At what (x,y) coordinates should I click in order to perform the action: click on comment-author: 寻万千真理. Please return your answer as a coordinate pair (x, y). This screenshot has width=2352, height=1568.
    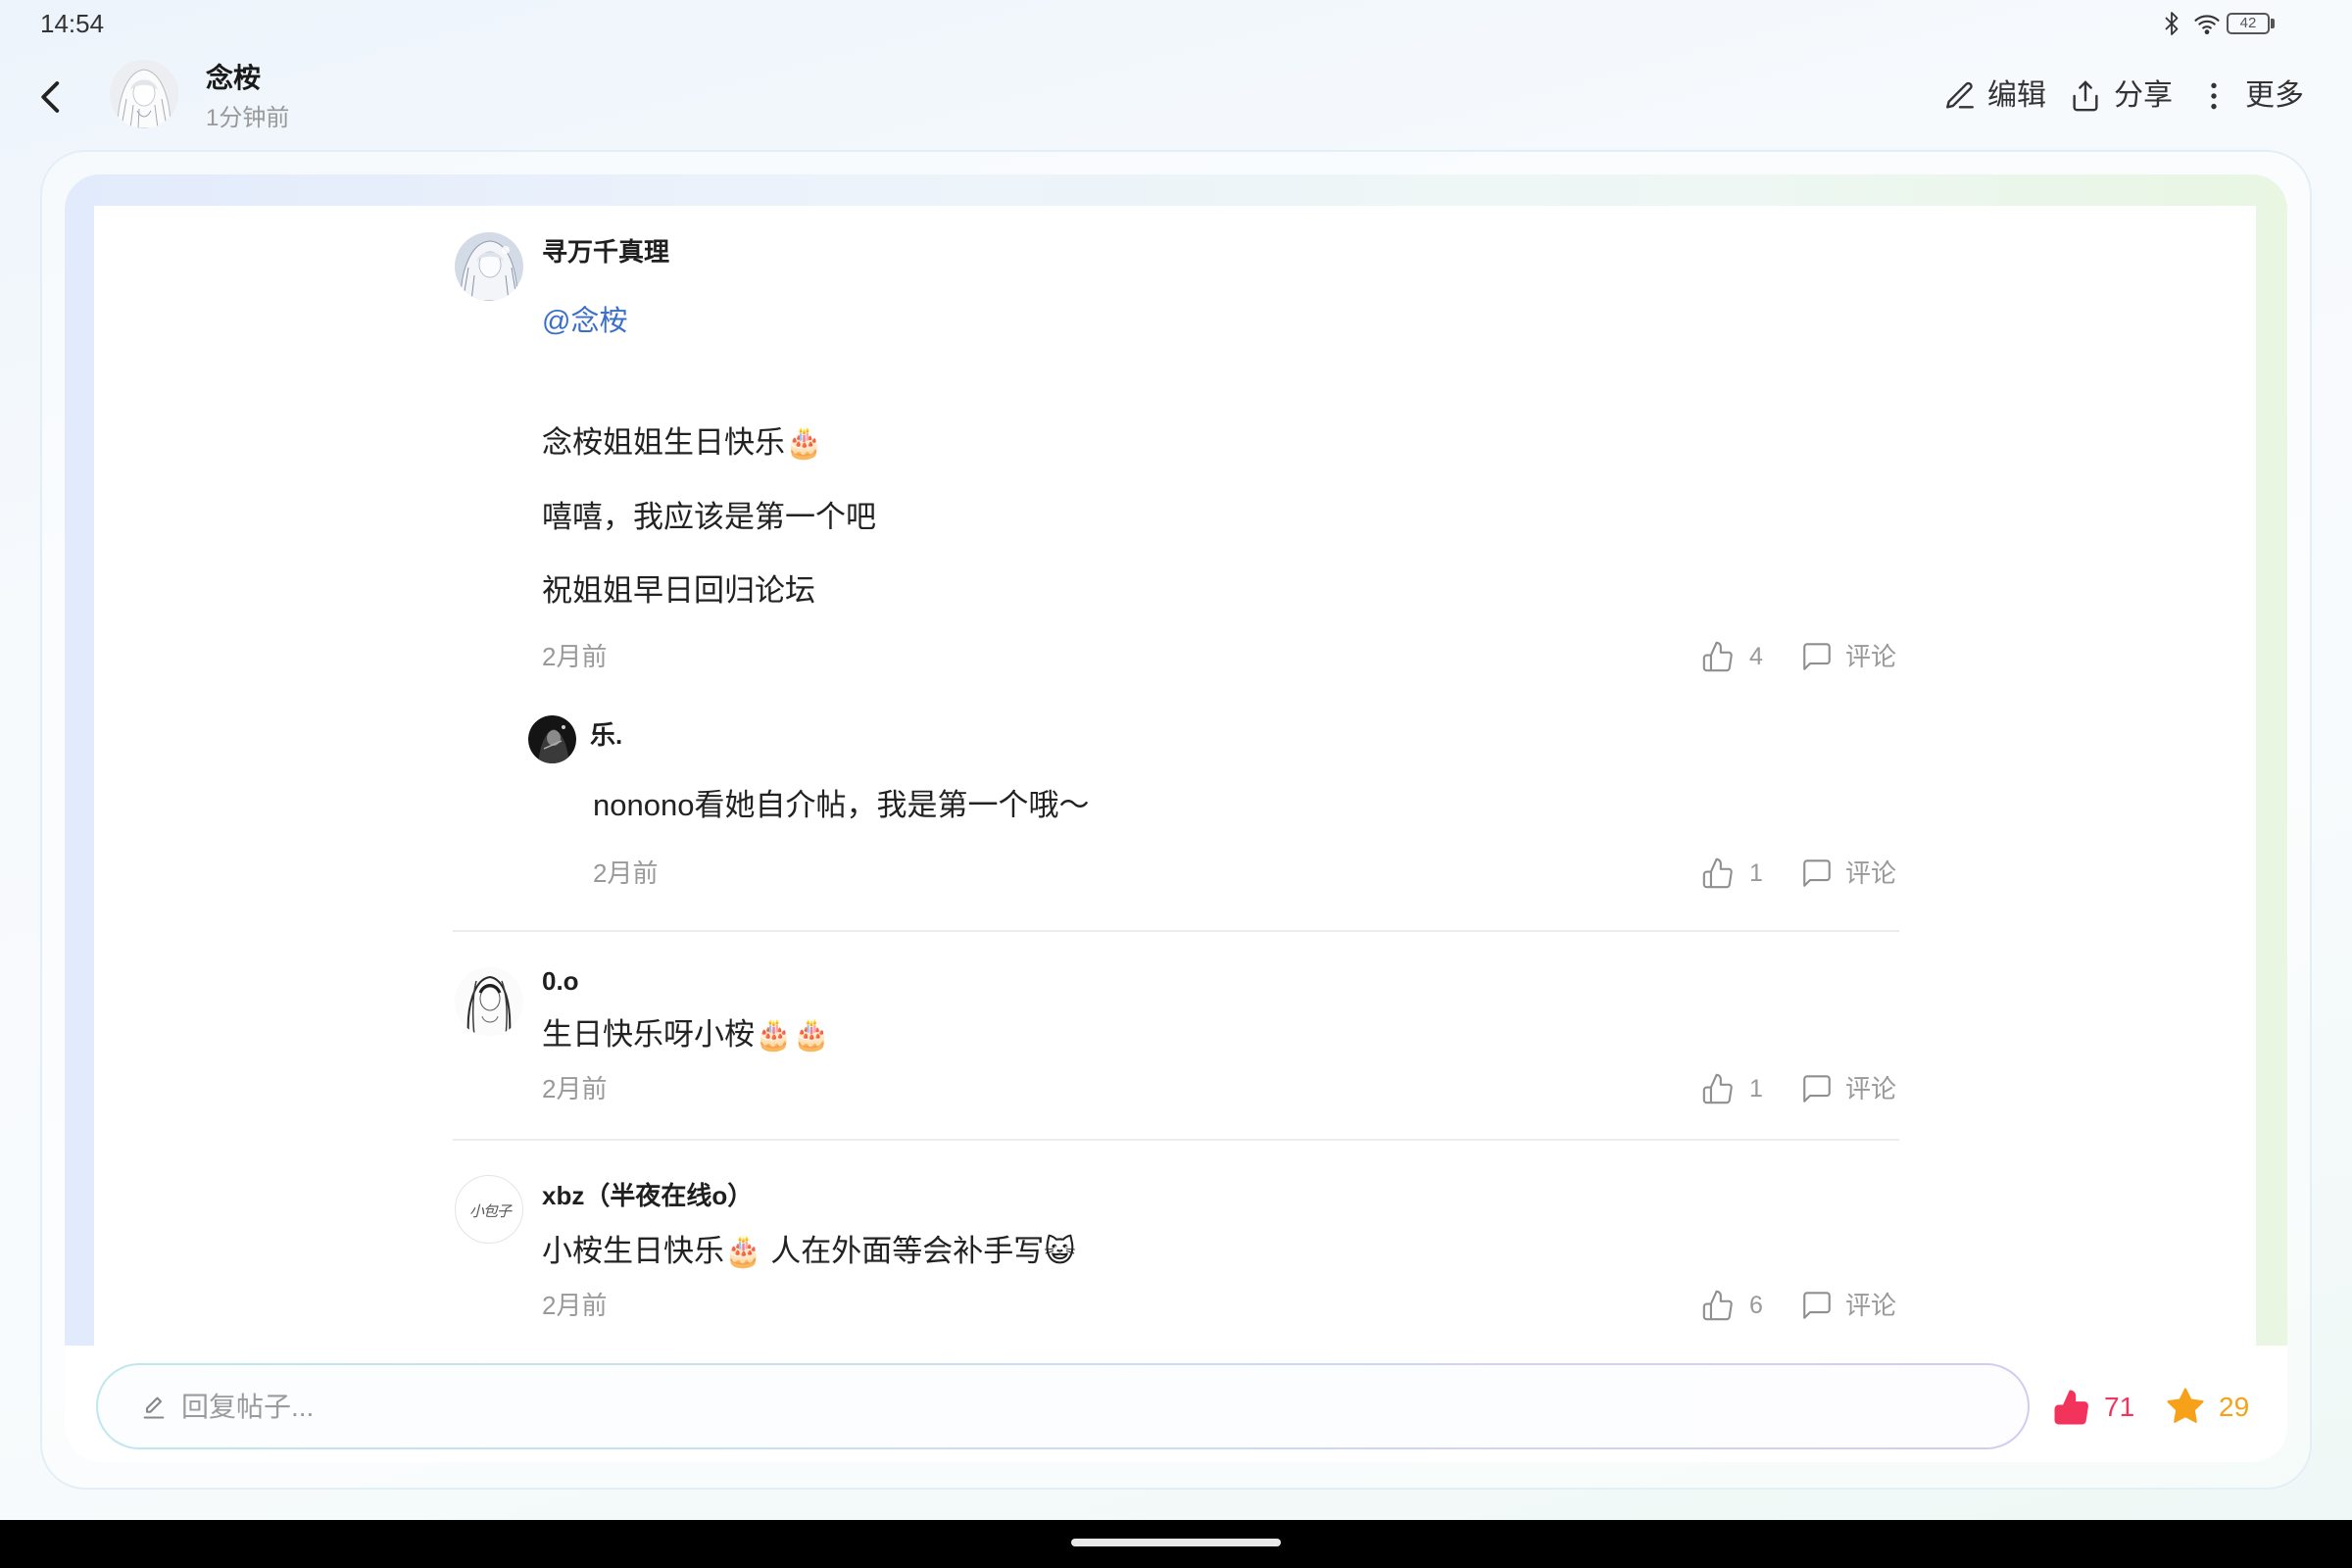
    Looking at the image, I should click on (605, 252).